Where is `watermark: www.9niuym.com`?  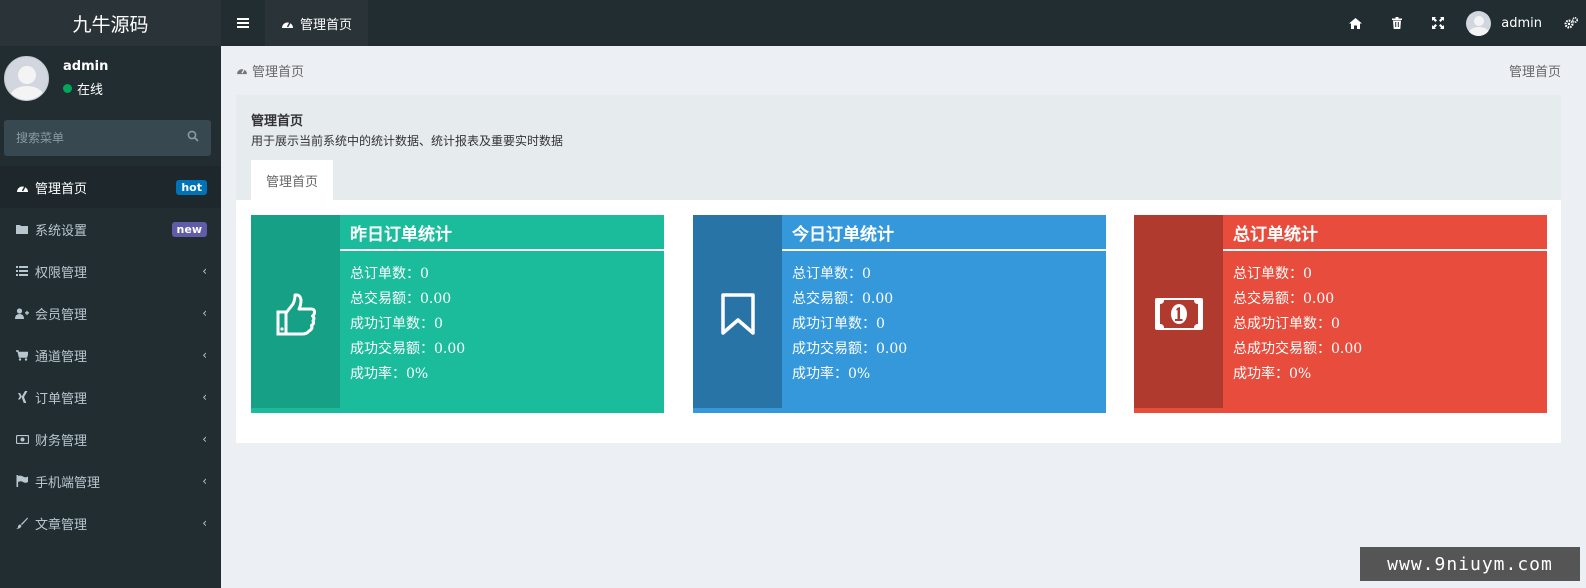
watermark: www.9niuym.com is located at coordinates (1470, 564).